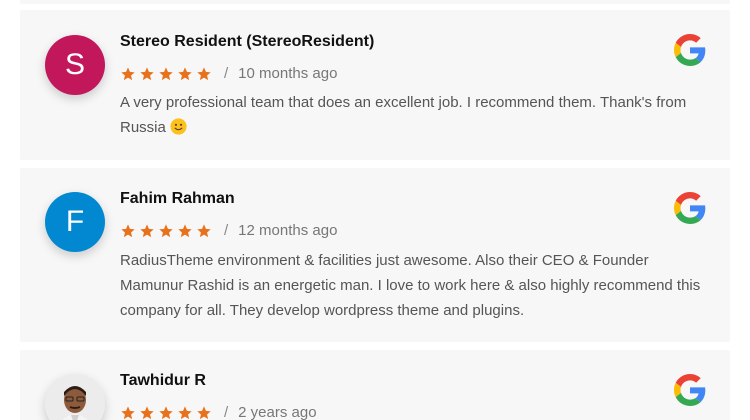 The height and width of the screenshot is (420, 750). I want to click on review-time: 2 years ago, so click(277, 412).